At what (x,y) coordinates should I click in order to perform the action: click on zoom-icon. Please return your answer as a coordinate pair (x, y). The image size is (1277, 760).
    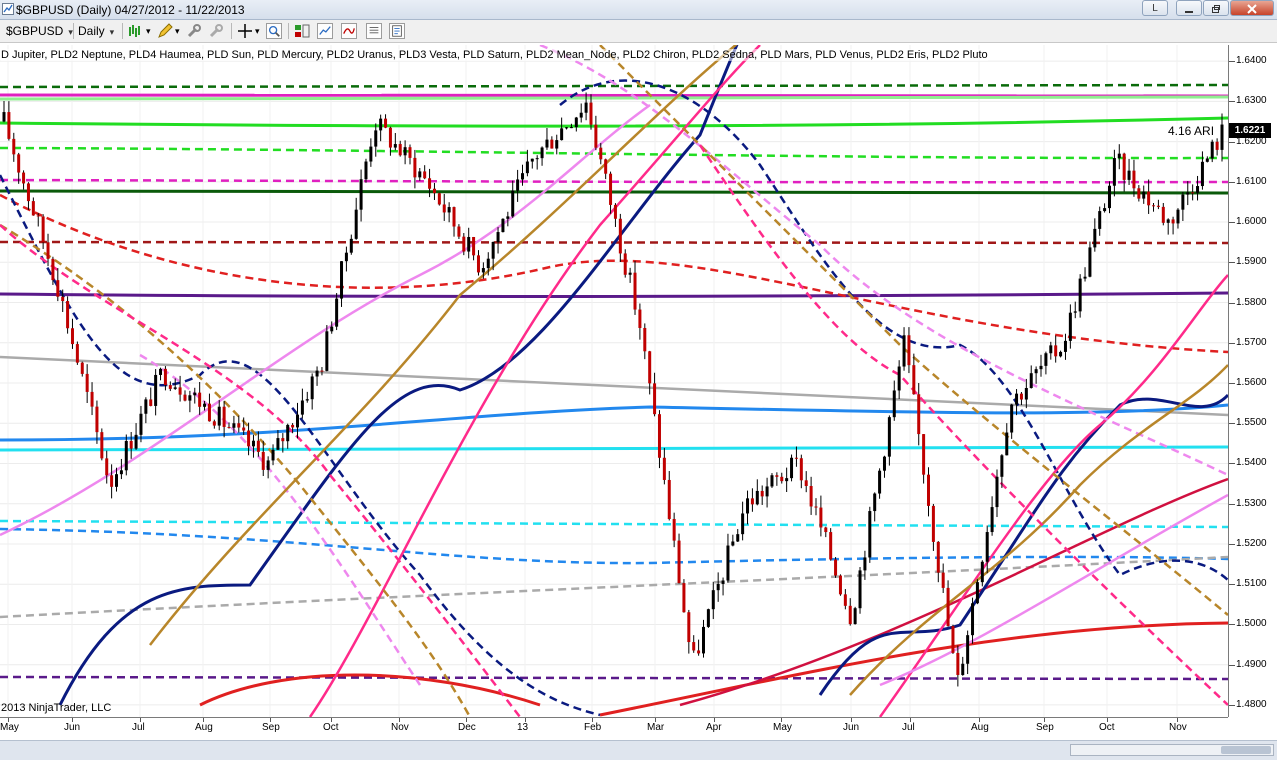
    Looking at the image, I should click on (274, 31).